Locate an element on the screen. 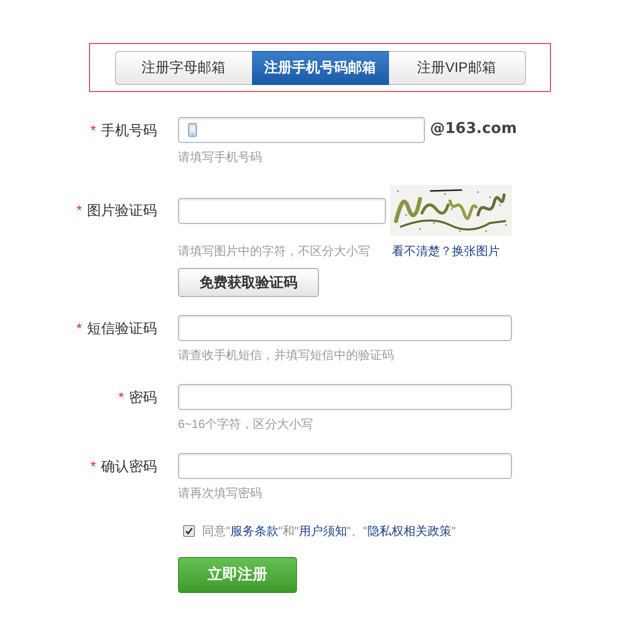 The image size is (637, 630). field-label: 密码 is located at coordinates (143, 397).